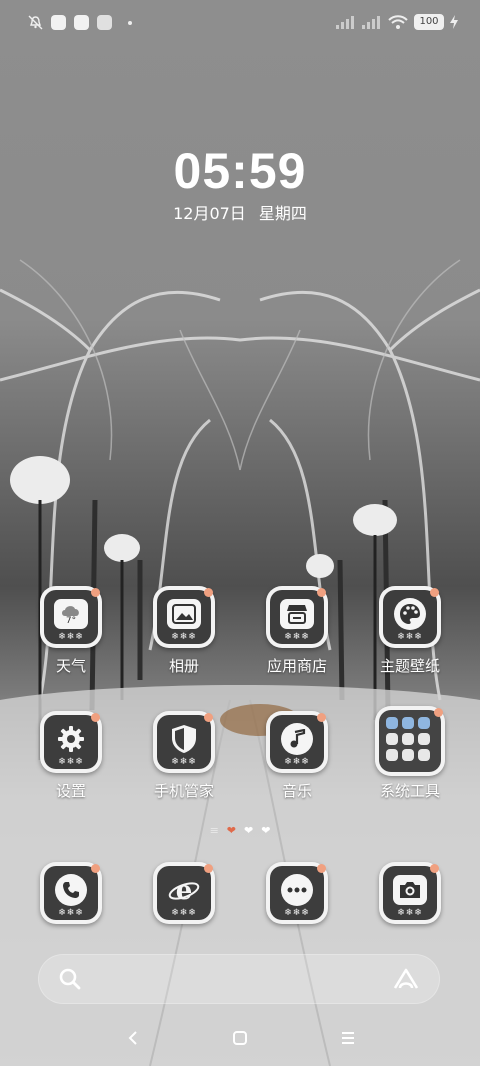 The width and height of the screenshot is (480, 1066). I want to click on app-security: ❄❄❄ 手机管家, so click(184, 756).